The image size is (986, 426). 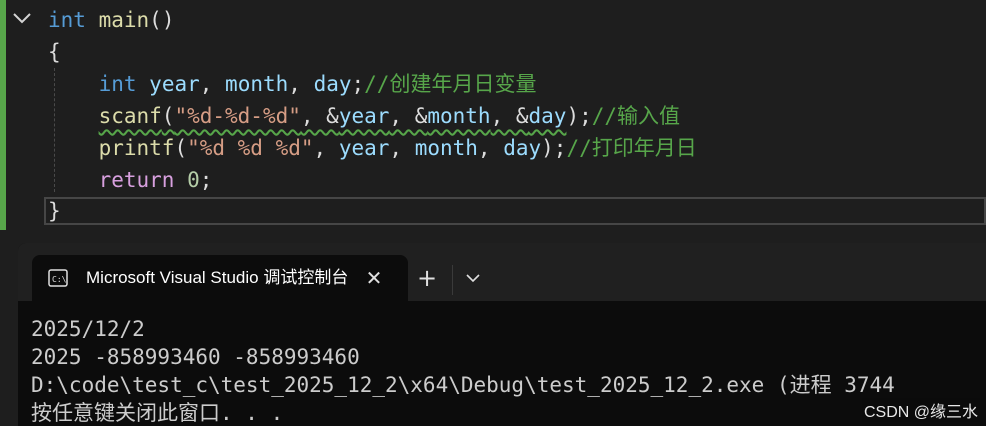 I want to click on output-line: 2025/12/2, so click(x=88, y=329).